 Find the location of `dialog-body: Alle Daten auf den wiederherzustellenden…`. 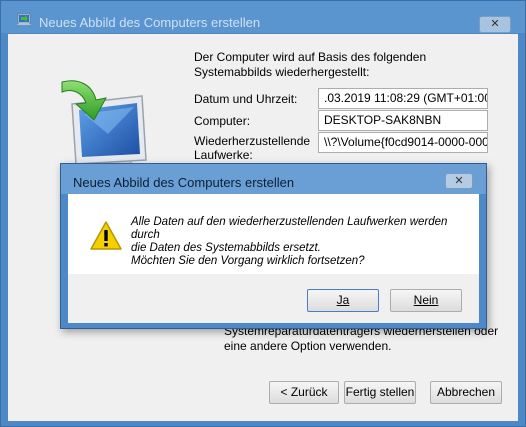

dialog-body: Alle Daten auf den wiederherzustellenden… is located at coordinates (273, 234).